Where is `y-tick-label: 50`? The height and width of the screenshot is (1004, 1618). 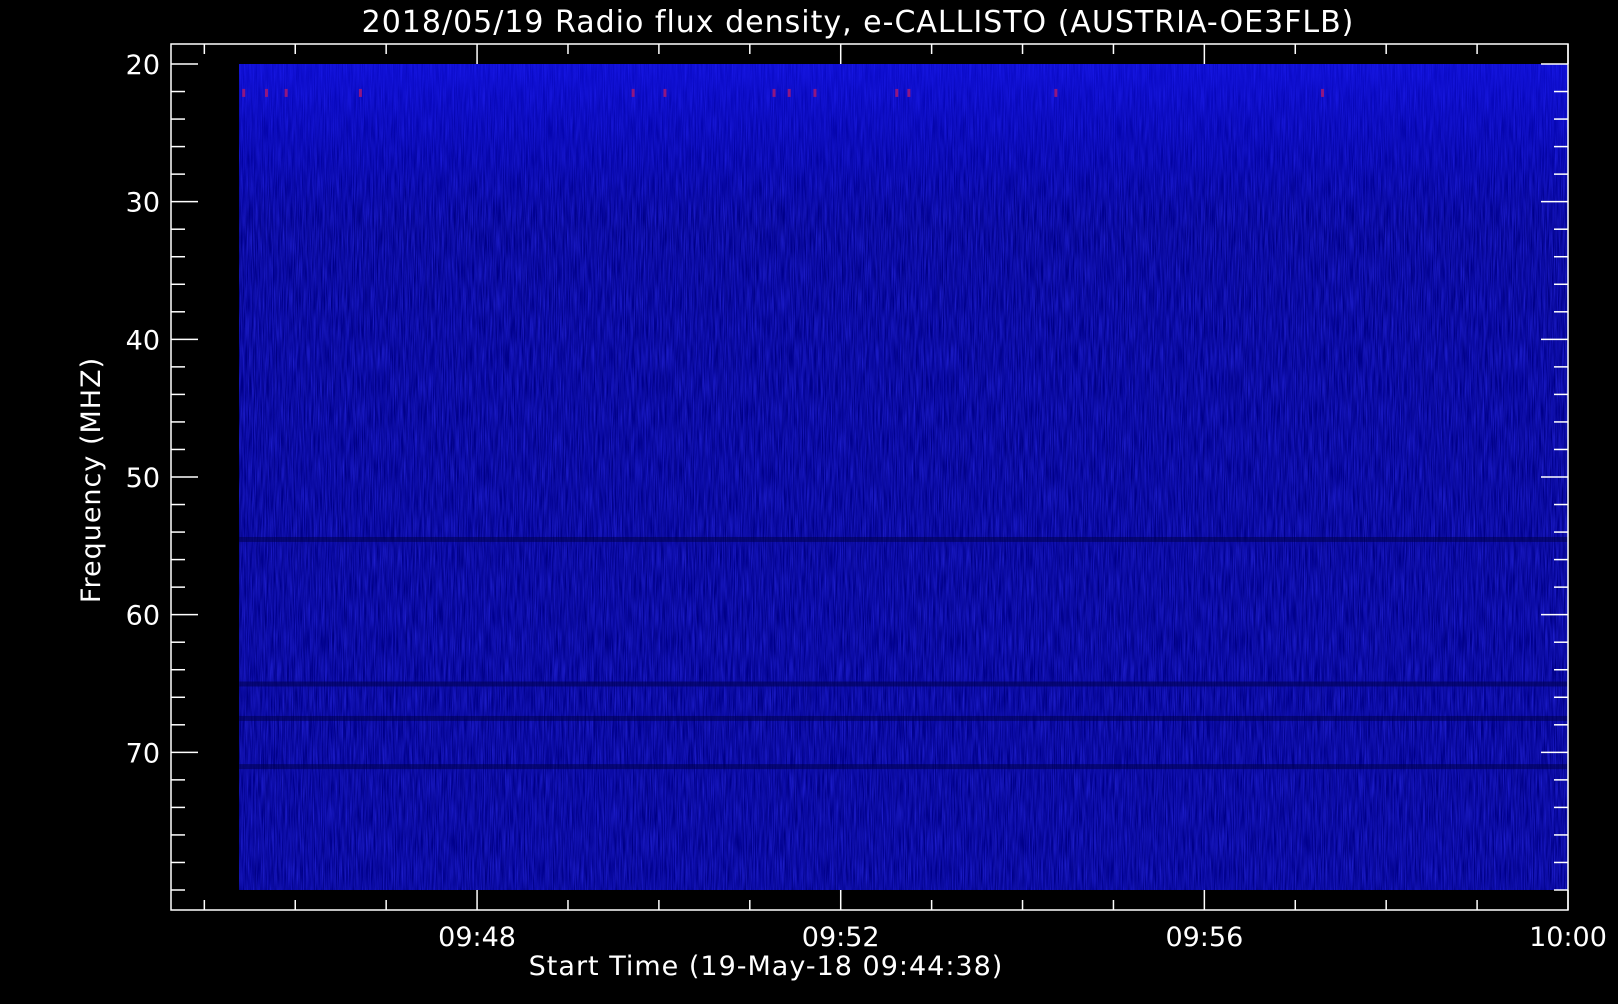
y-tick-label: 50 is located at coordinates (143, 478).